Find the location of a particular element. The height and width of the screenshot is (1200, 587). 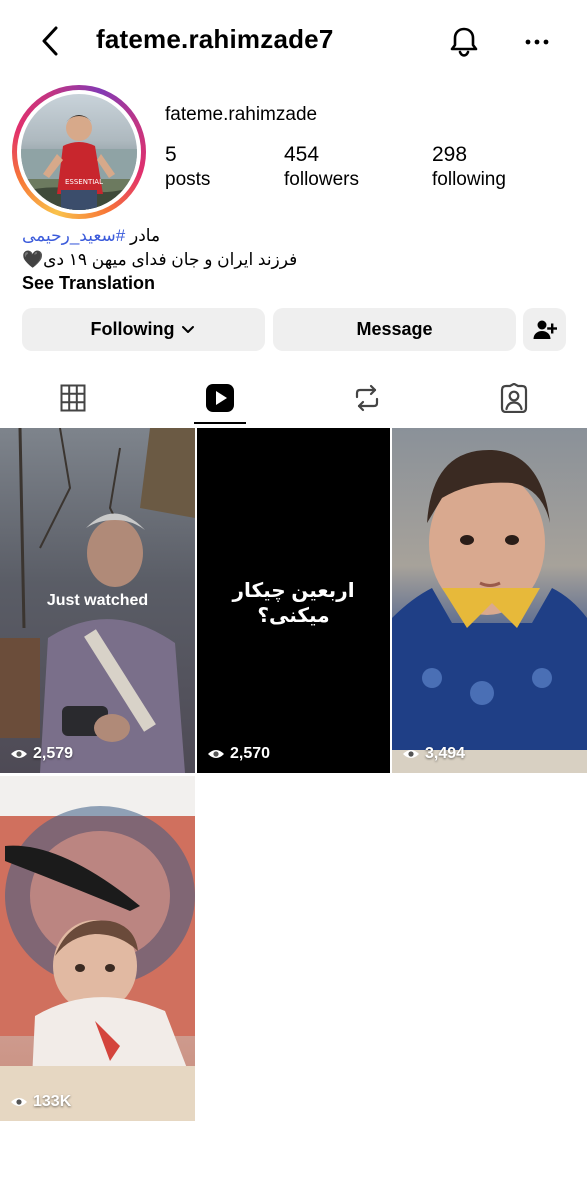

reel-tile: Just watched 2,579 is located at coordinates (97, 600).